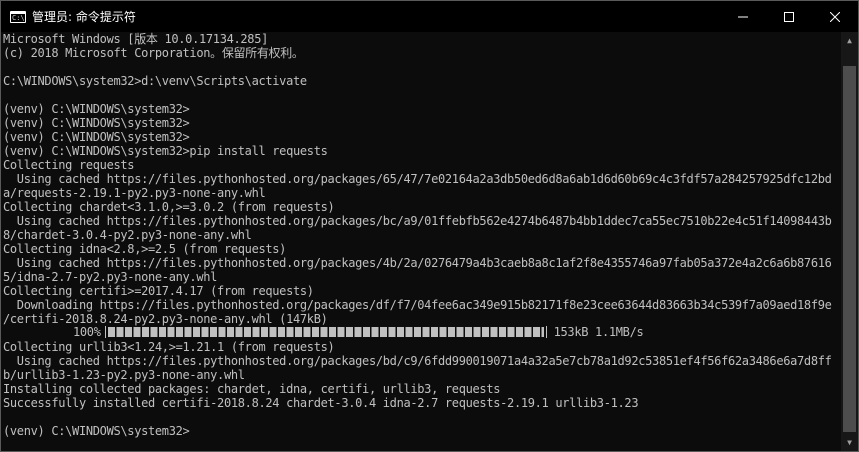 The height and width of the screenshot is (452, 859). What do you see at coordinates (598, 332) in the screenshot?
I see `progress-stats: 153kB 1.1MB/s` at bounding box center [598, 332].